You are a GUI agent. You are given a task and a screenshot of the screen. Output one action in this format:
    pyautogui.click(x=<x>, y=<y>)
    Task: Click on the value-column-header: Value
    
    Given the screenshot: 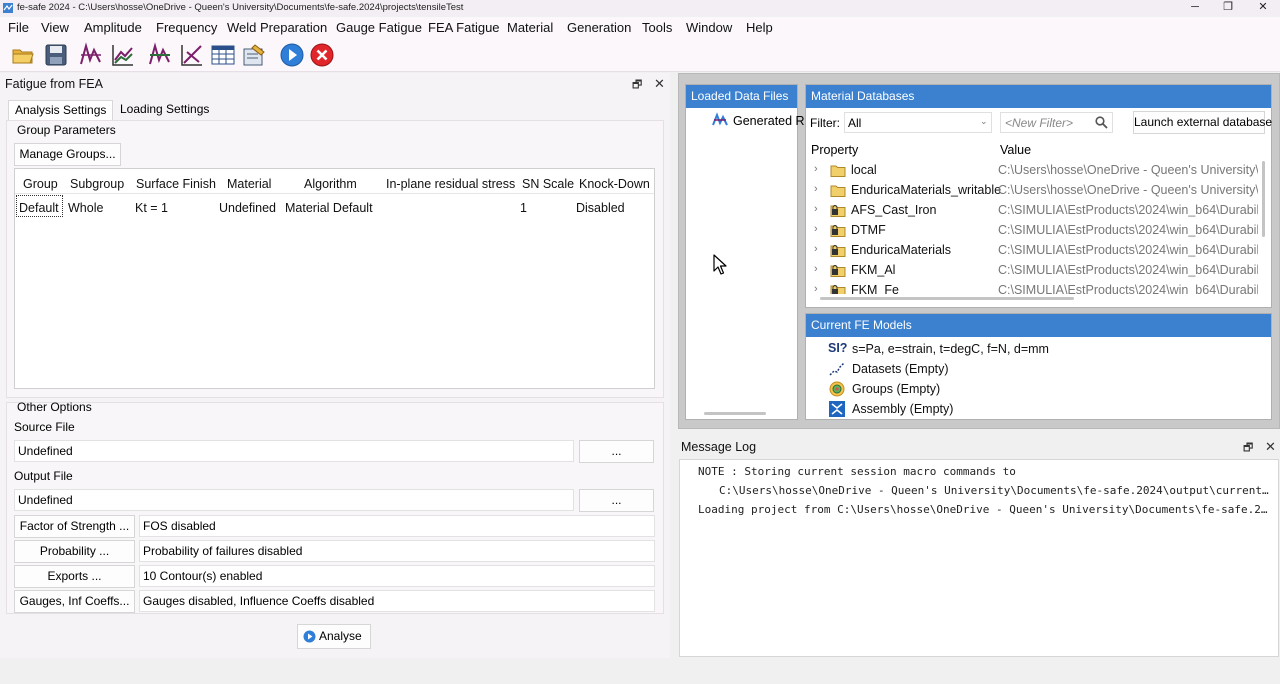 What is the action you would take?
    pyautogui.click(x=1015, y=150)
    